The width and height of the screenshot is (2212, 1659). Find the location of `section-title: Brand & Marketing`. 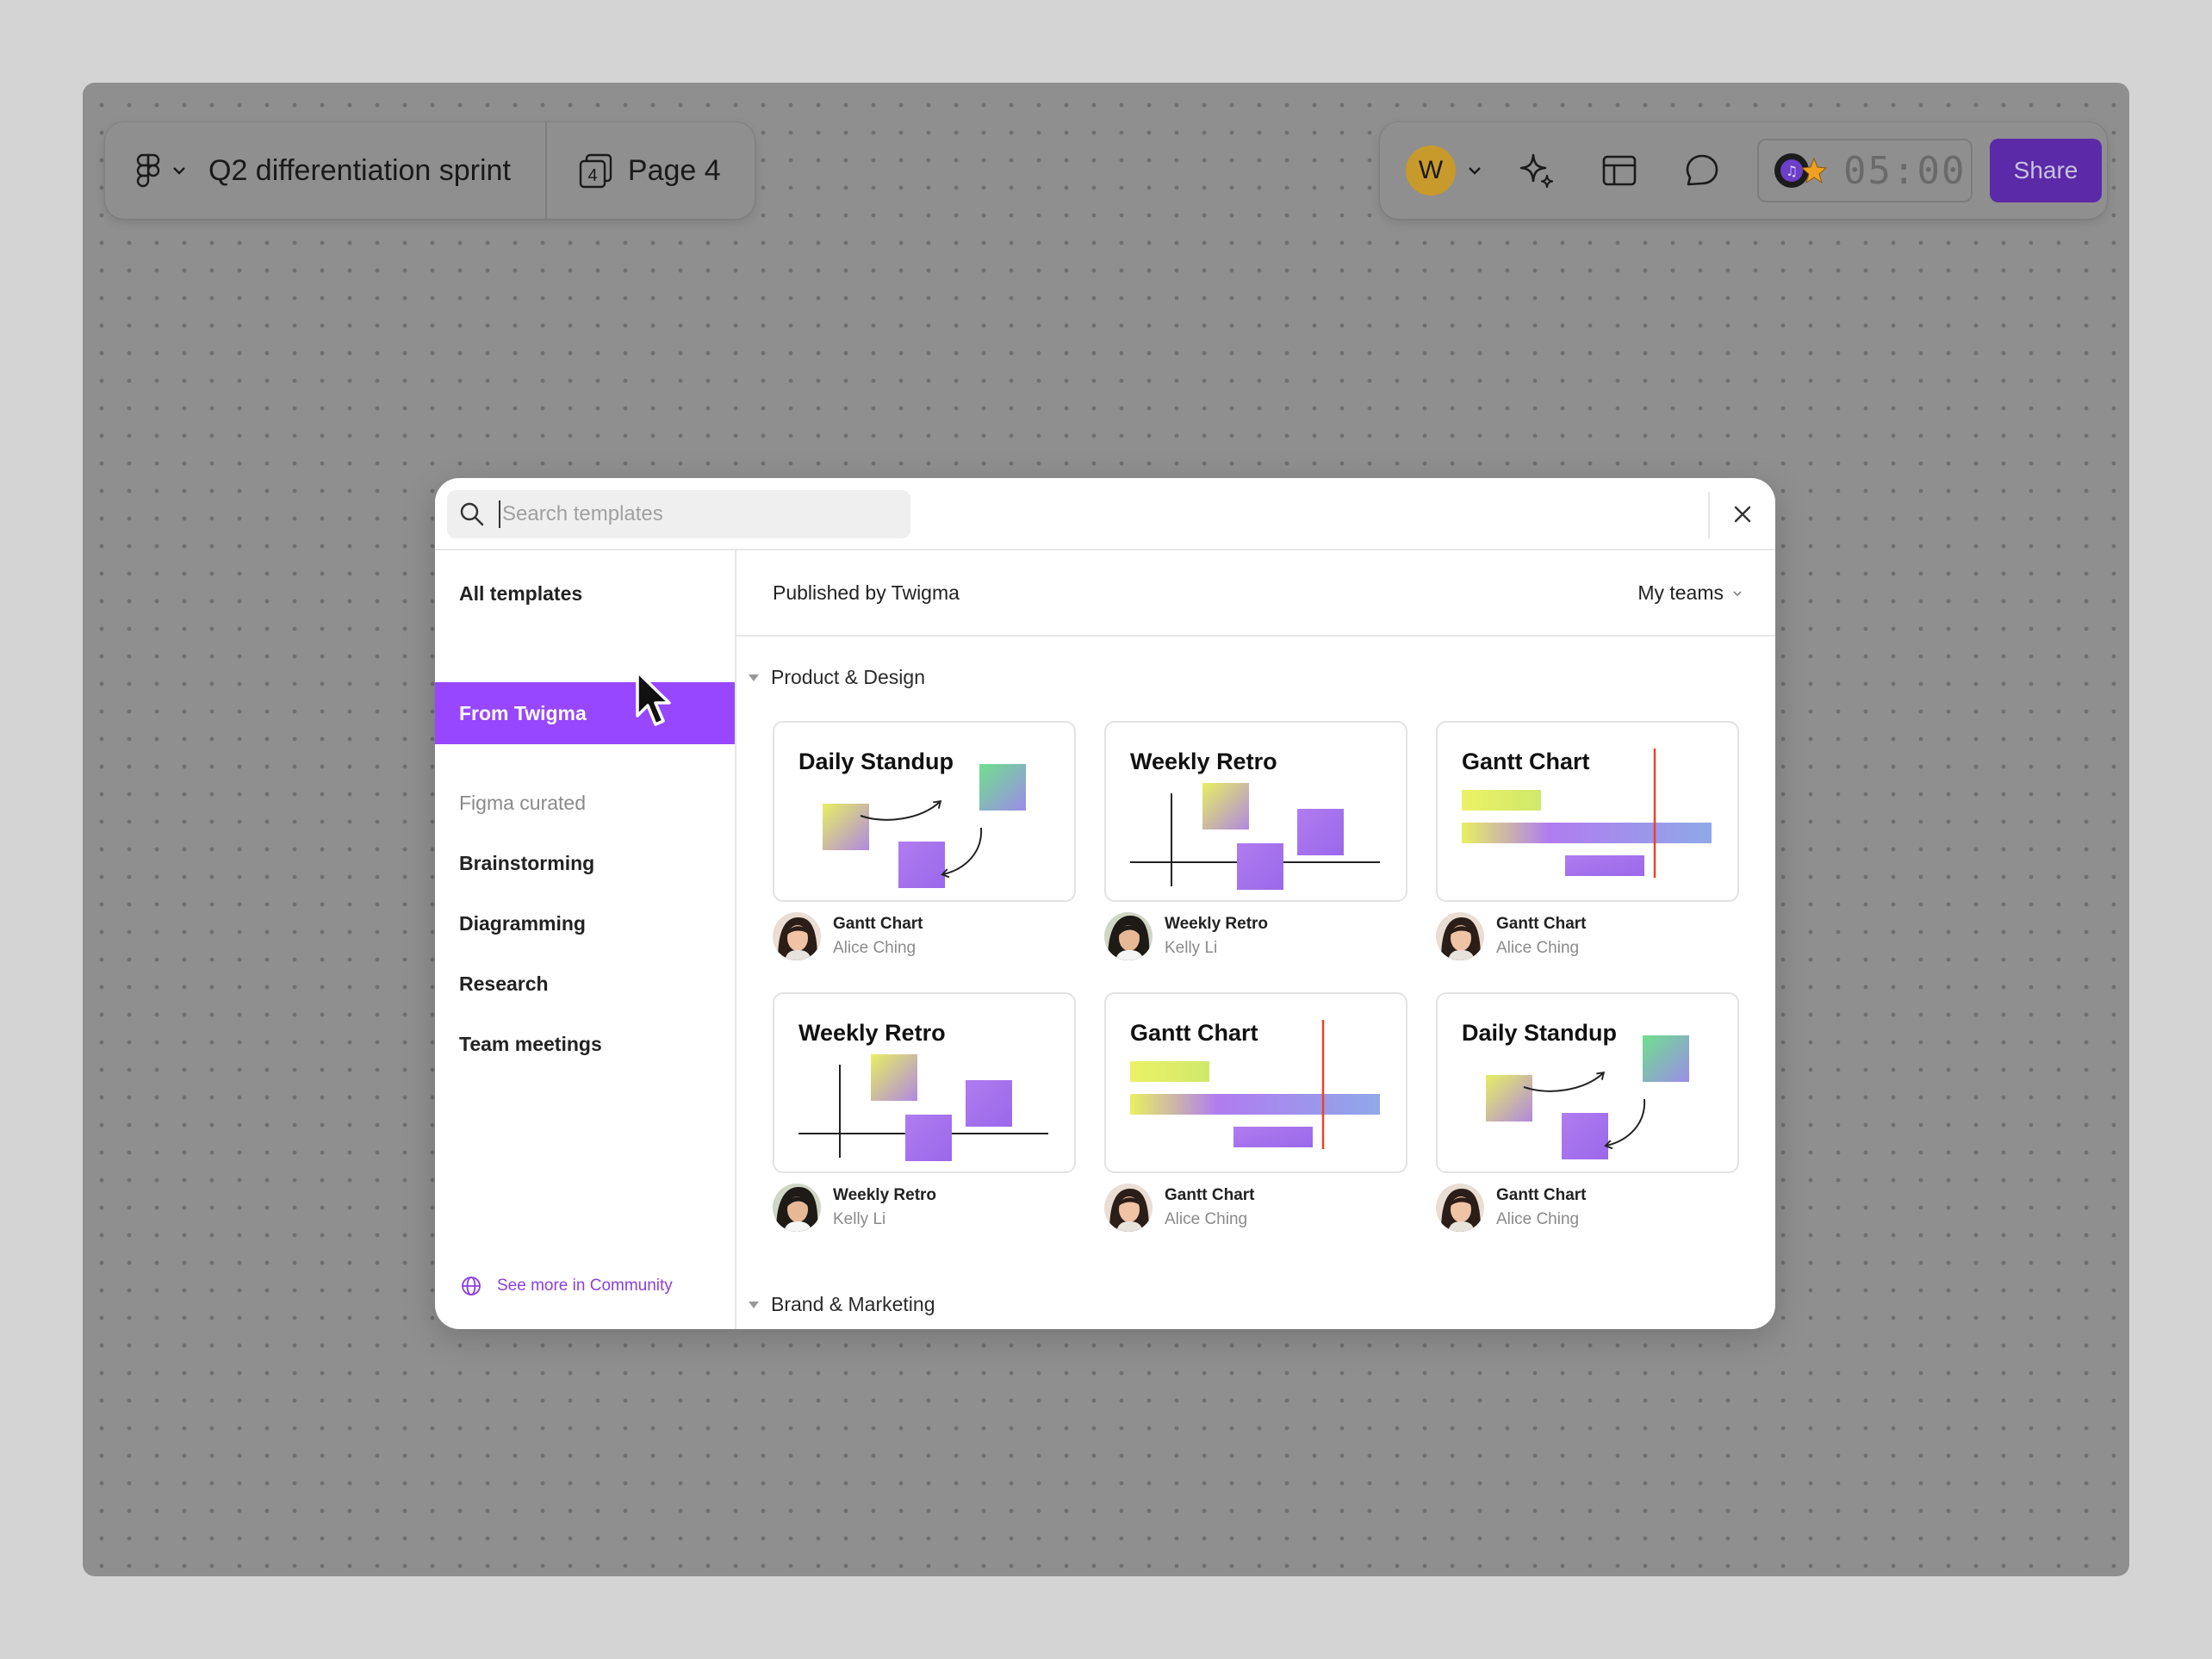

section-title: Brand & Marketing is located at coordinates (853, 1304).